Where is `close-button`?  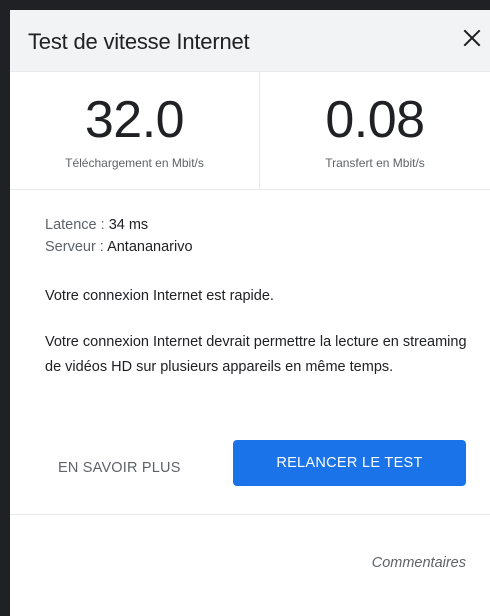
close-button is located at coordinates (472, 38).